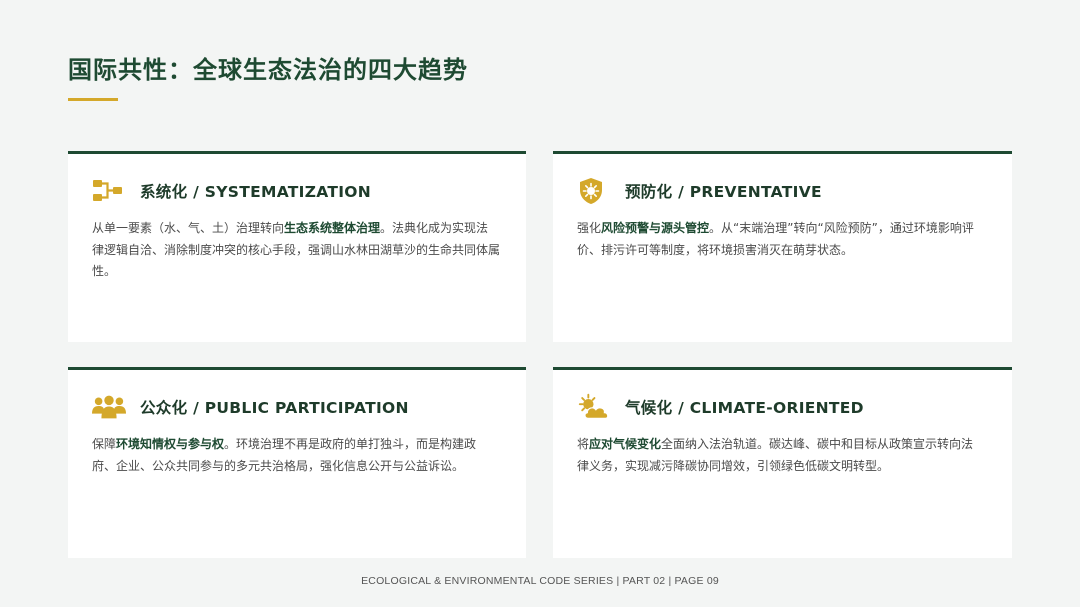  Describe the element at coordinates (268, 70) in the screenshot. I see `page-title: 国际共性：全球生态法治的四大趋势` at that location.